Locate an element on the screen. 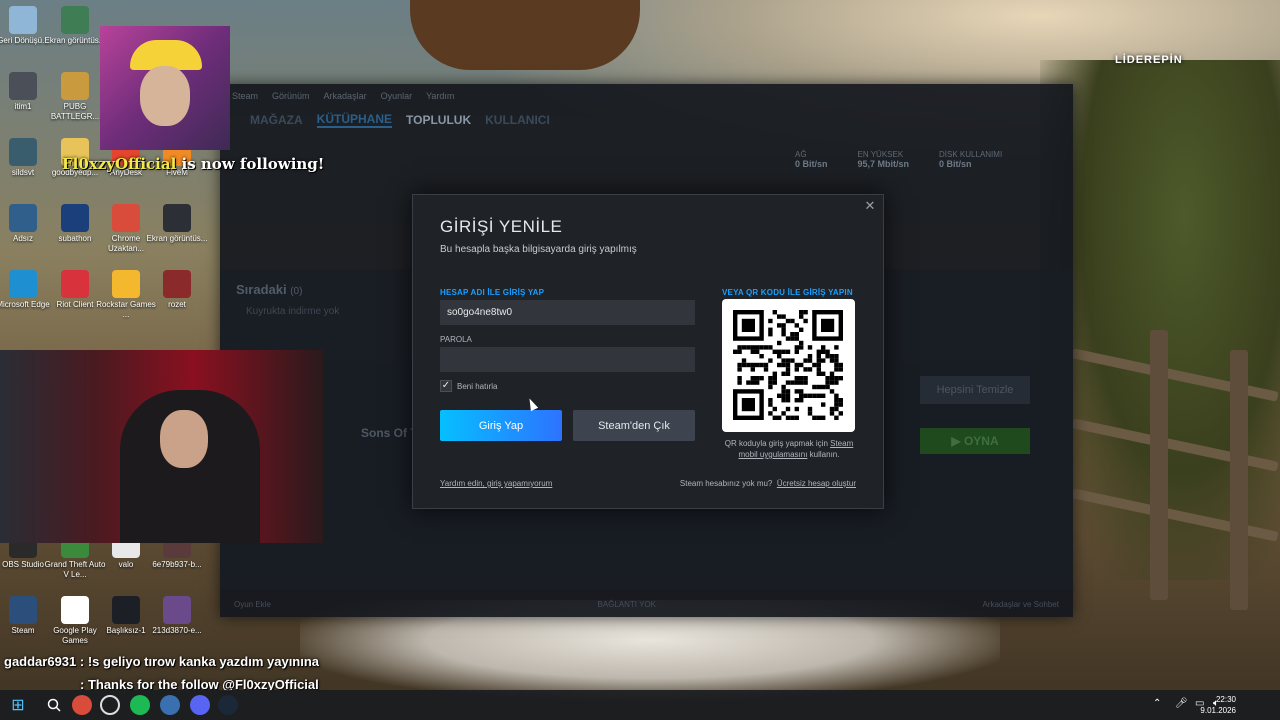 The image size is (1280, 720). stat-disk: DİSK KULLANIMI 0 Bit/sn is located at coordinates (971, 159).